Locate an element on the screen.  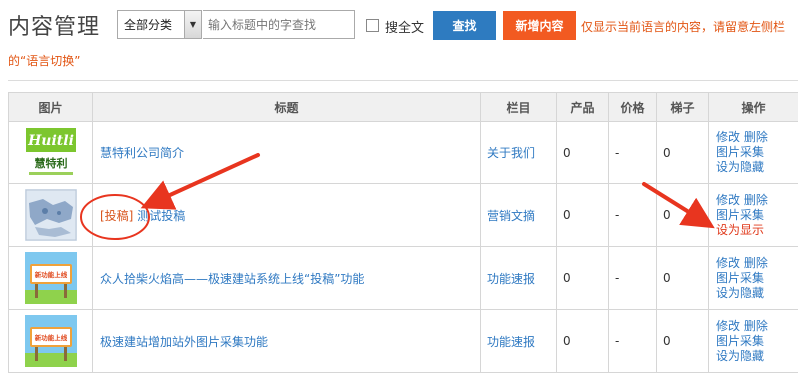
divider is located at coordinates (403, 80).